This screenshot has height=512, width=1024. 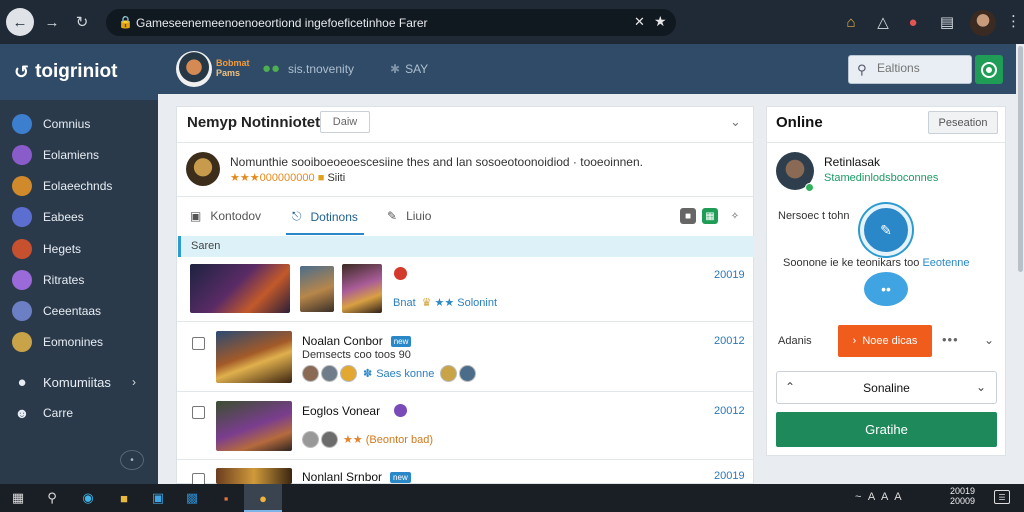 I want to click on sidebar-item-games: ☻ Carre, so click(x=42, y=413).